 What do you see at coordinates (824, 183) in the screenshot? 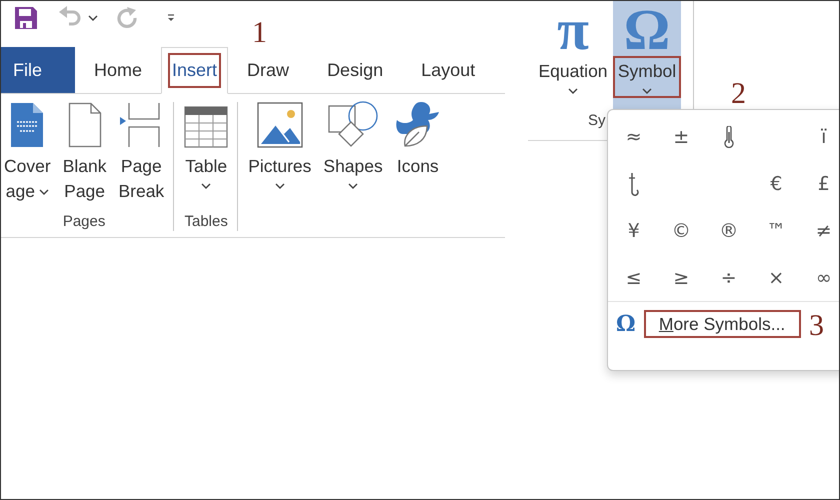
I see `symbol-item: £` at bounding box center [824, 183].